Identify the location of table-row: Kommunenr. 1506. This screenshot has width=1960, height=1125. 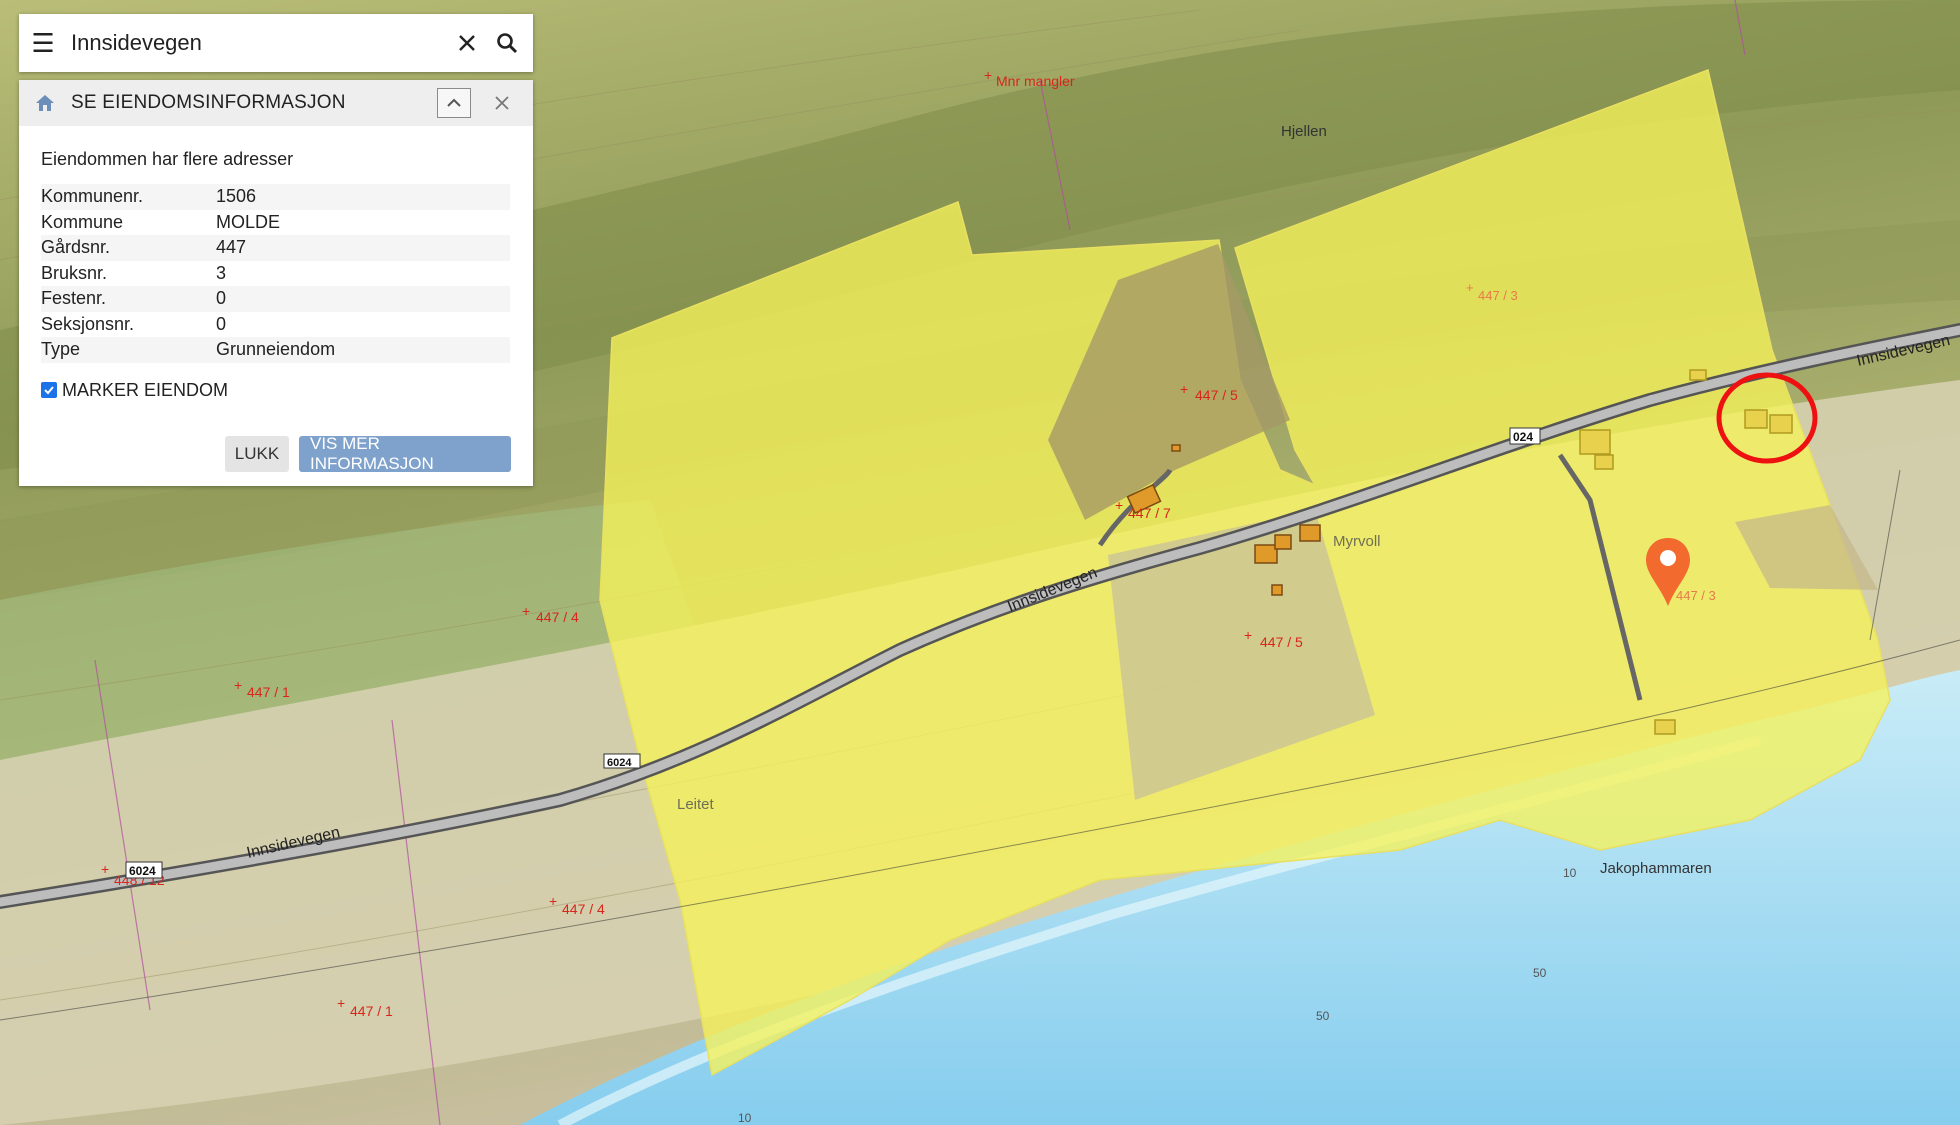
(275, 197).